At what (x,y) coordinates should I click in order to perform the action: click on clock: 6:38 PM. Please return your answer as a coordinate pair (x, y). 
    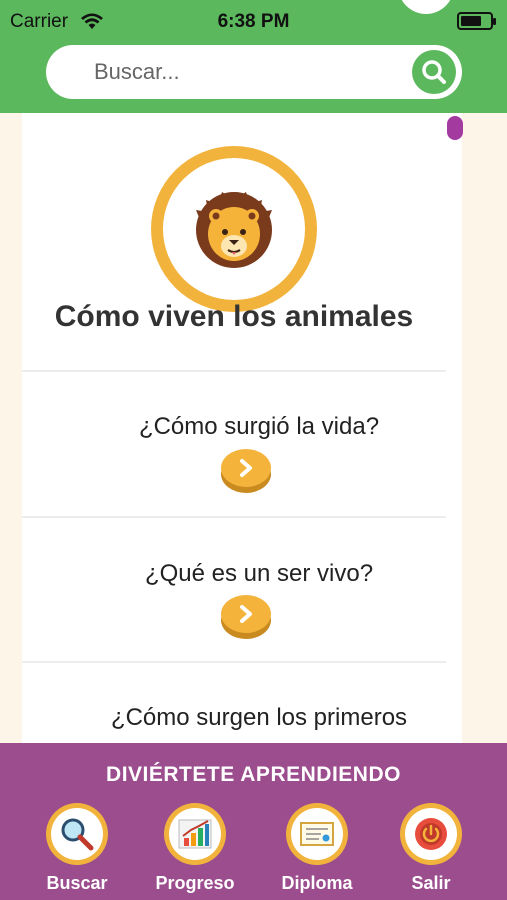
    Looking at the image, I should click on (253, 21).